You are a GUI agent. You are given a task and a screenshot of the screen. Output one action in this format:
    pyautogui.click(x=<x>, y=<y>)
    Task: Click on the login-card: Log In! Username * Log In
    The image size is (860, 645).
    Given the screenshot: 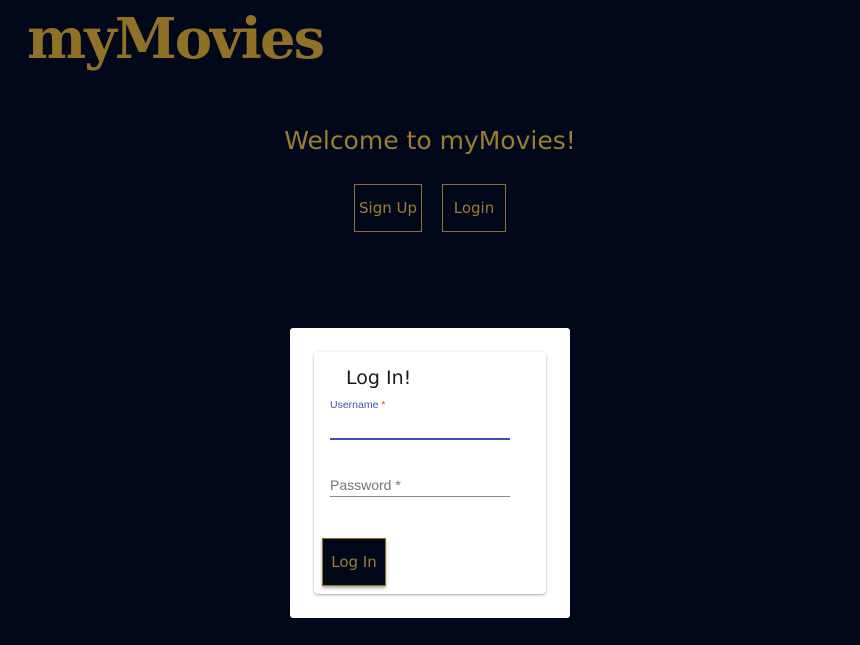 What is the action you would take?
    pyautogui.click(x=430, y=473)
    